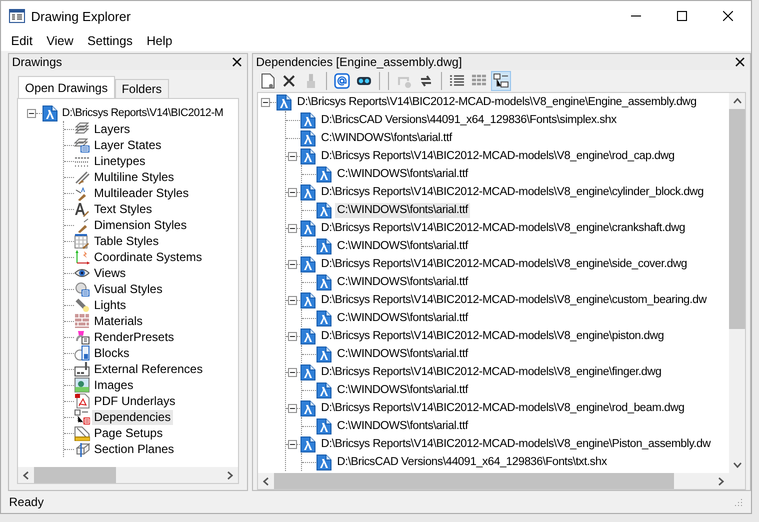  What do you see at coordinates (112, 353) in the screenshot?
I see `tree-item: Blocks` at bounding box center [112, 353].